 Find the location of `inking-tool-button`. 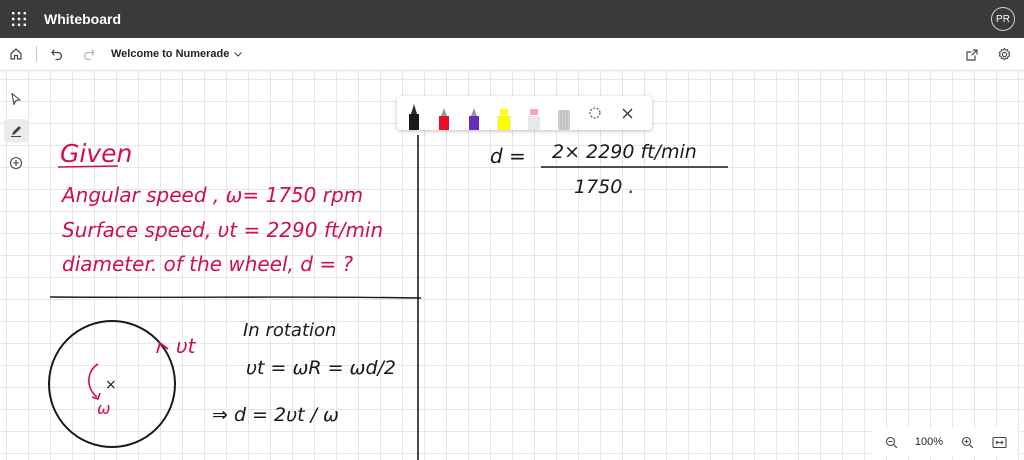

inking-tool-button is located at coordinates (16, 131).